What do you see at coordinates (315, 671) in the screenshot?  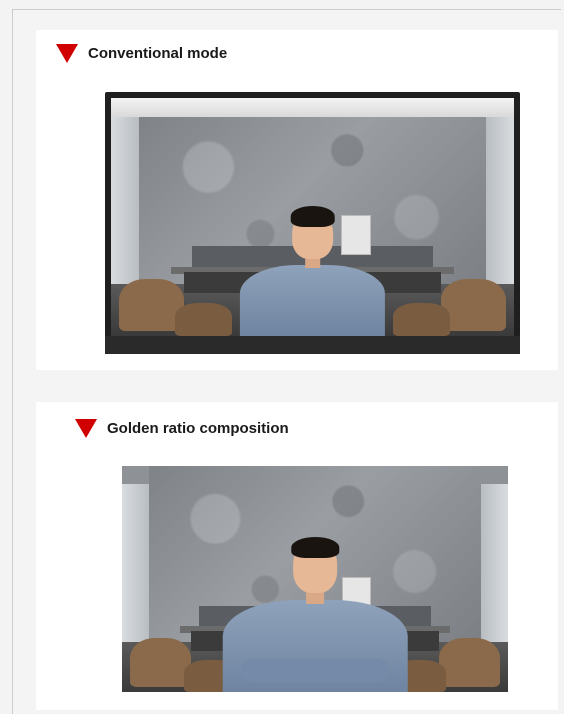 I see `crossed-arms` at bounding box center [315, 671].